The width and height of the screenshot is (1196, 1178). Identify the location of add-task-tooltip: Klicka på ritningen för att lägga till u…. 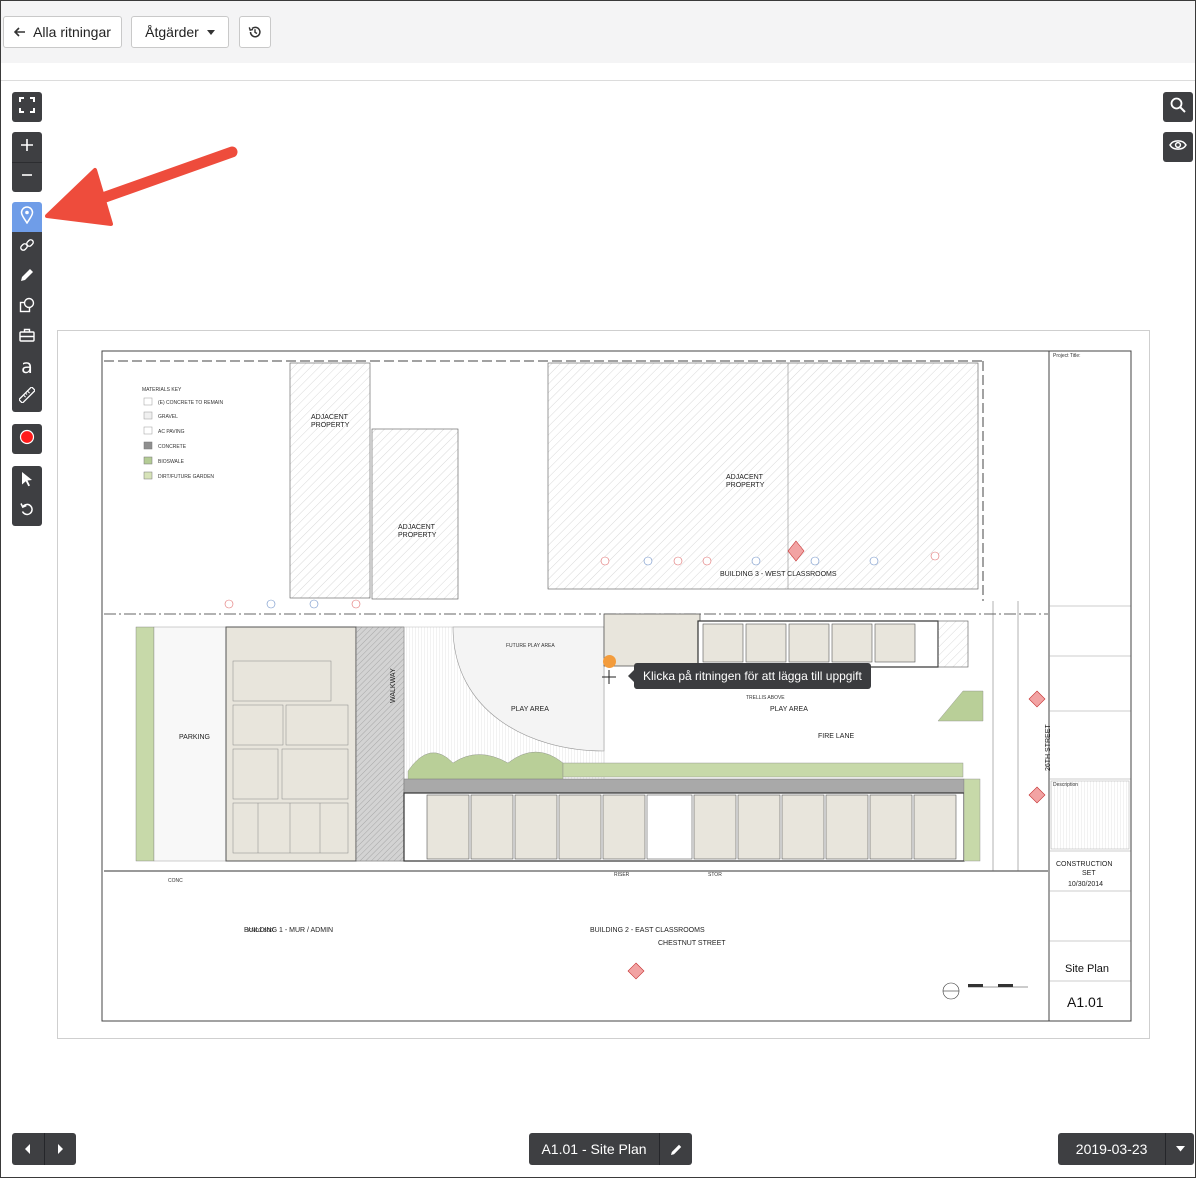
(749, 676).